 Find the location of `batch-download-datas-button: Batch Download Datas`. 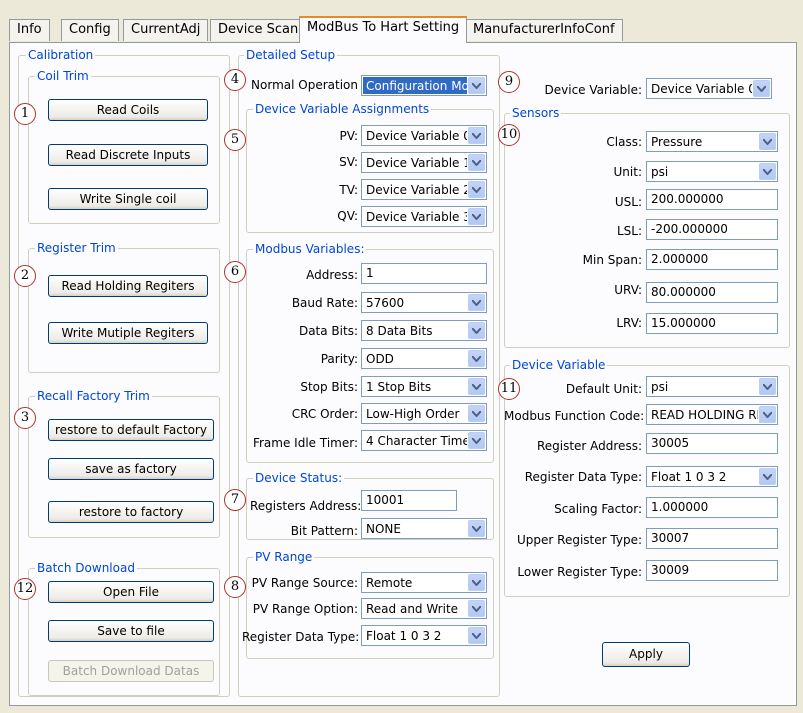

batch-download-datas-button: Batch Download Datas is located at coordinates (131, 671).